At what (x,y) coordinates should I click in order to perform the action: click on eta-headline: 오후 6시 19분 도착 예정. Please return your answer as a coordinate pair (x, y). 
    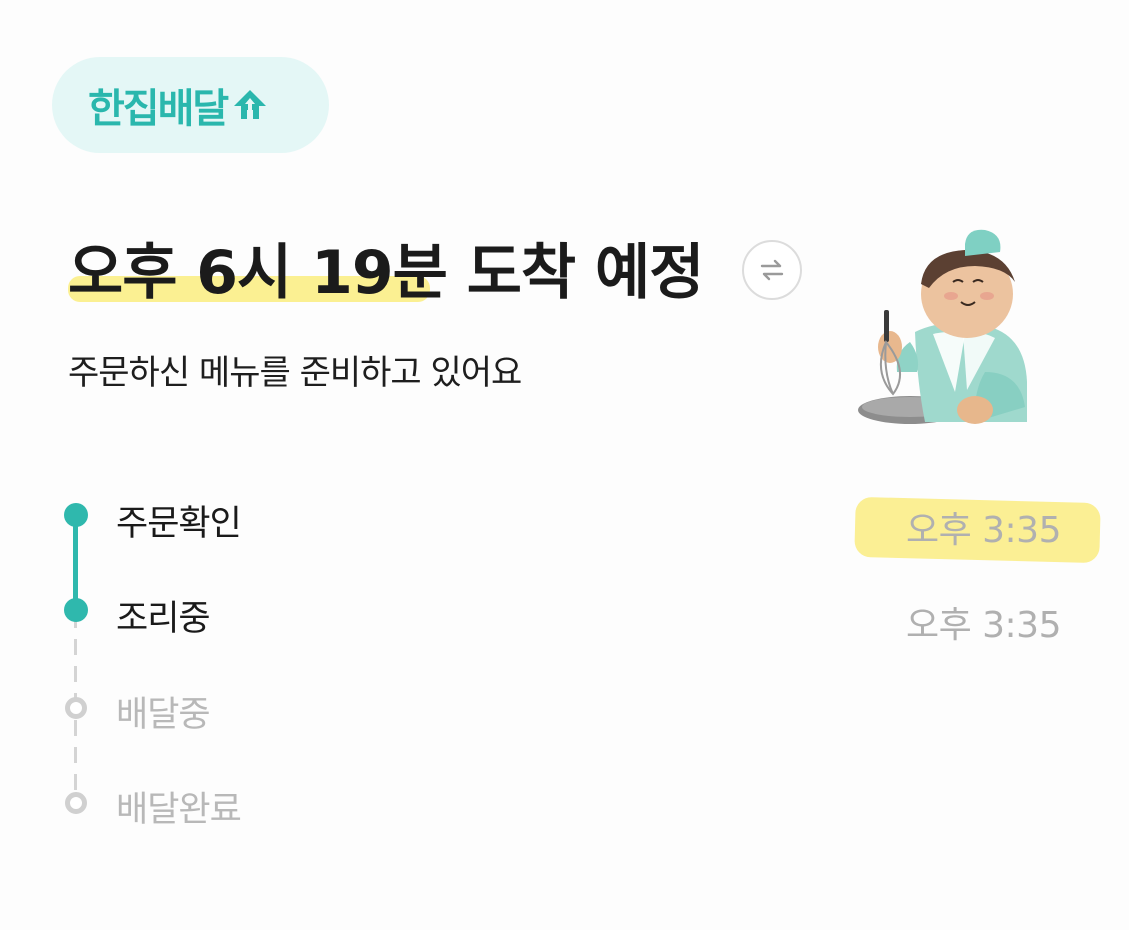
    Looking at the image, I should click on (386, 273).